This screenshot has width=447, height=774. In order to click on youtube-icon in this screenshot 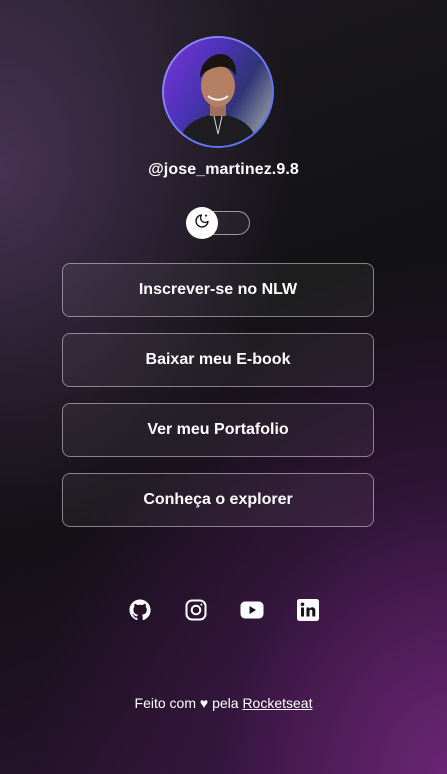, I will do `click(252, 610)`.